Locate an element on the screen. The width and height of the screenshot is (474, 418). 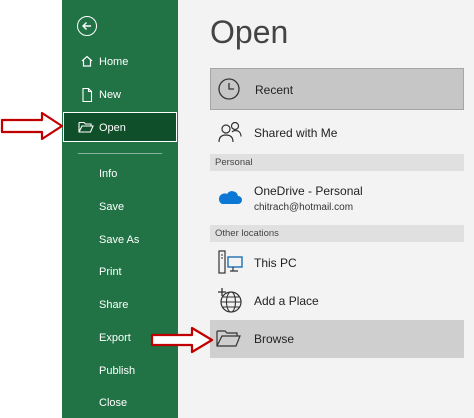
other-locations-header: Other locations is located at coordinates (337, 233).